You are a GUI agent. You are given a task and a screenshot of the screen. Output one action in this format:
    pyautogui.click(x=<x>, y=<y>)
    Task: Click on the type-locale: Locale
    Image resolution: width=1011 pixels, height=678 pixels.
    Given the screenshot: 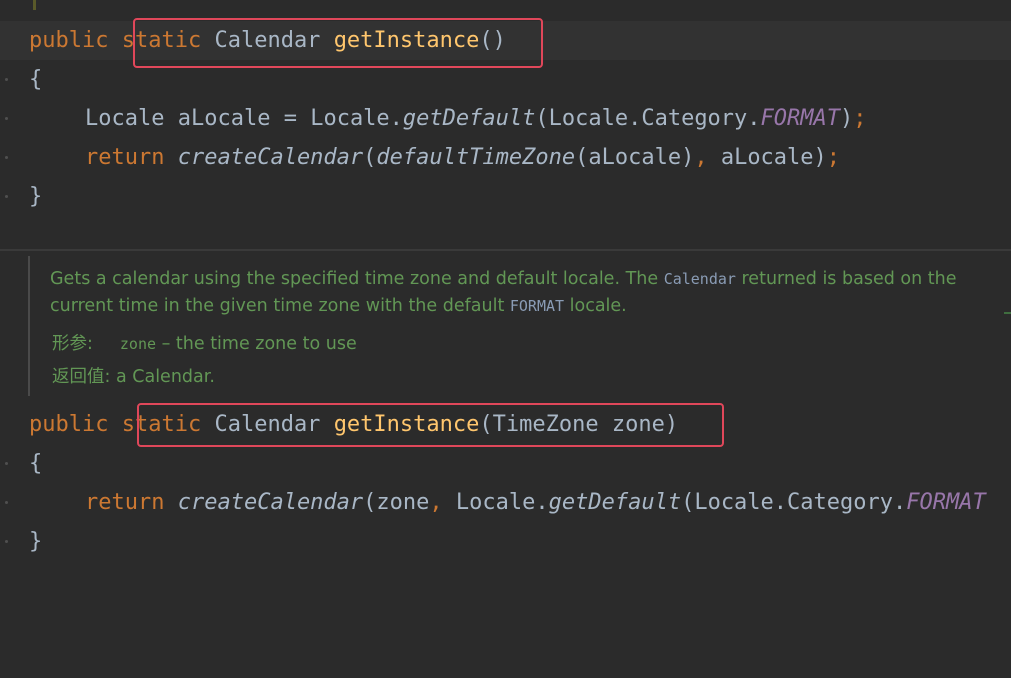 What is the action you would take?
    pyautogui.click(x=125, y=118)
    